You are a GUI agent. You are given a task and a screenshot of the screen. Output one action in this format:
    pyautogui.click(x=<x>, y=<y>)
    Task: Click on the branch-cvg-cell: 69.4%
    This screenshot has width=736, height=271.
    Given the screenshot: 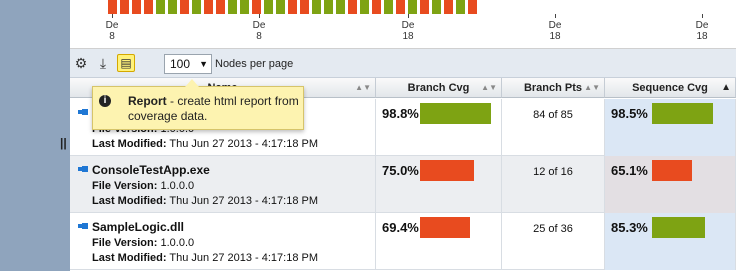 What is the action you would take?
    pyautogui.click(x=439, y=241)
    